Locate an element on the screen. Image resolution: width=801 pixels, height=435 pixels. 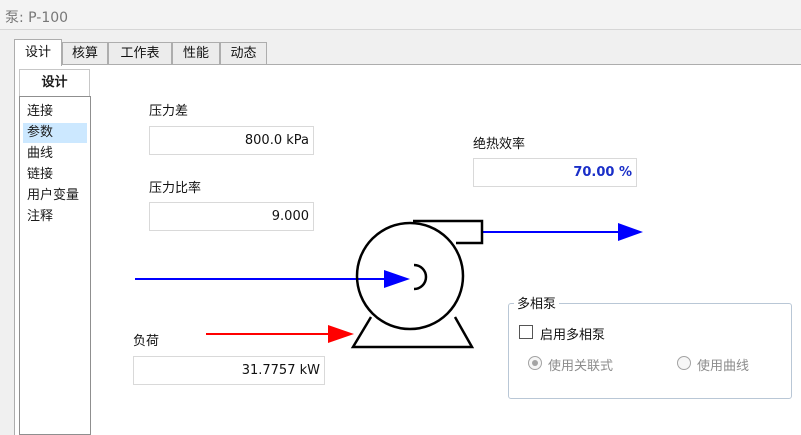
use-correlation-label: 使用关联式 is located at coordinates (581, 366).